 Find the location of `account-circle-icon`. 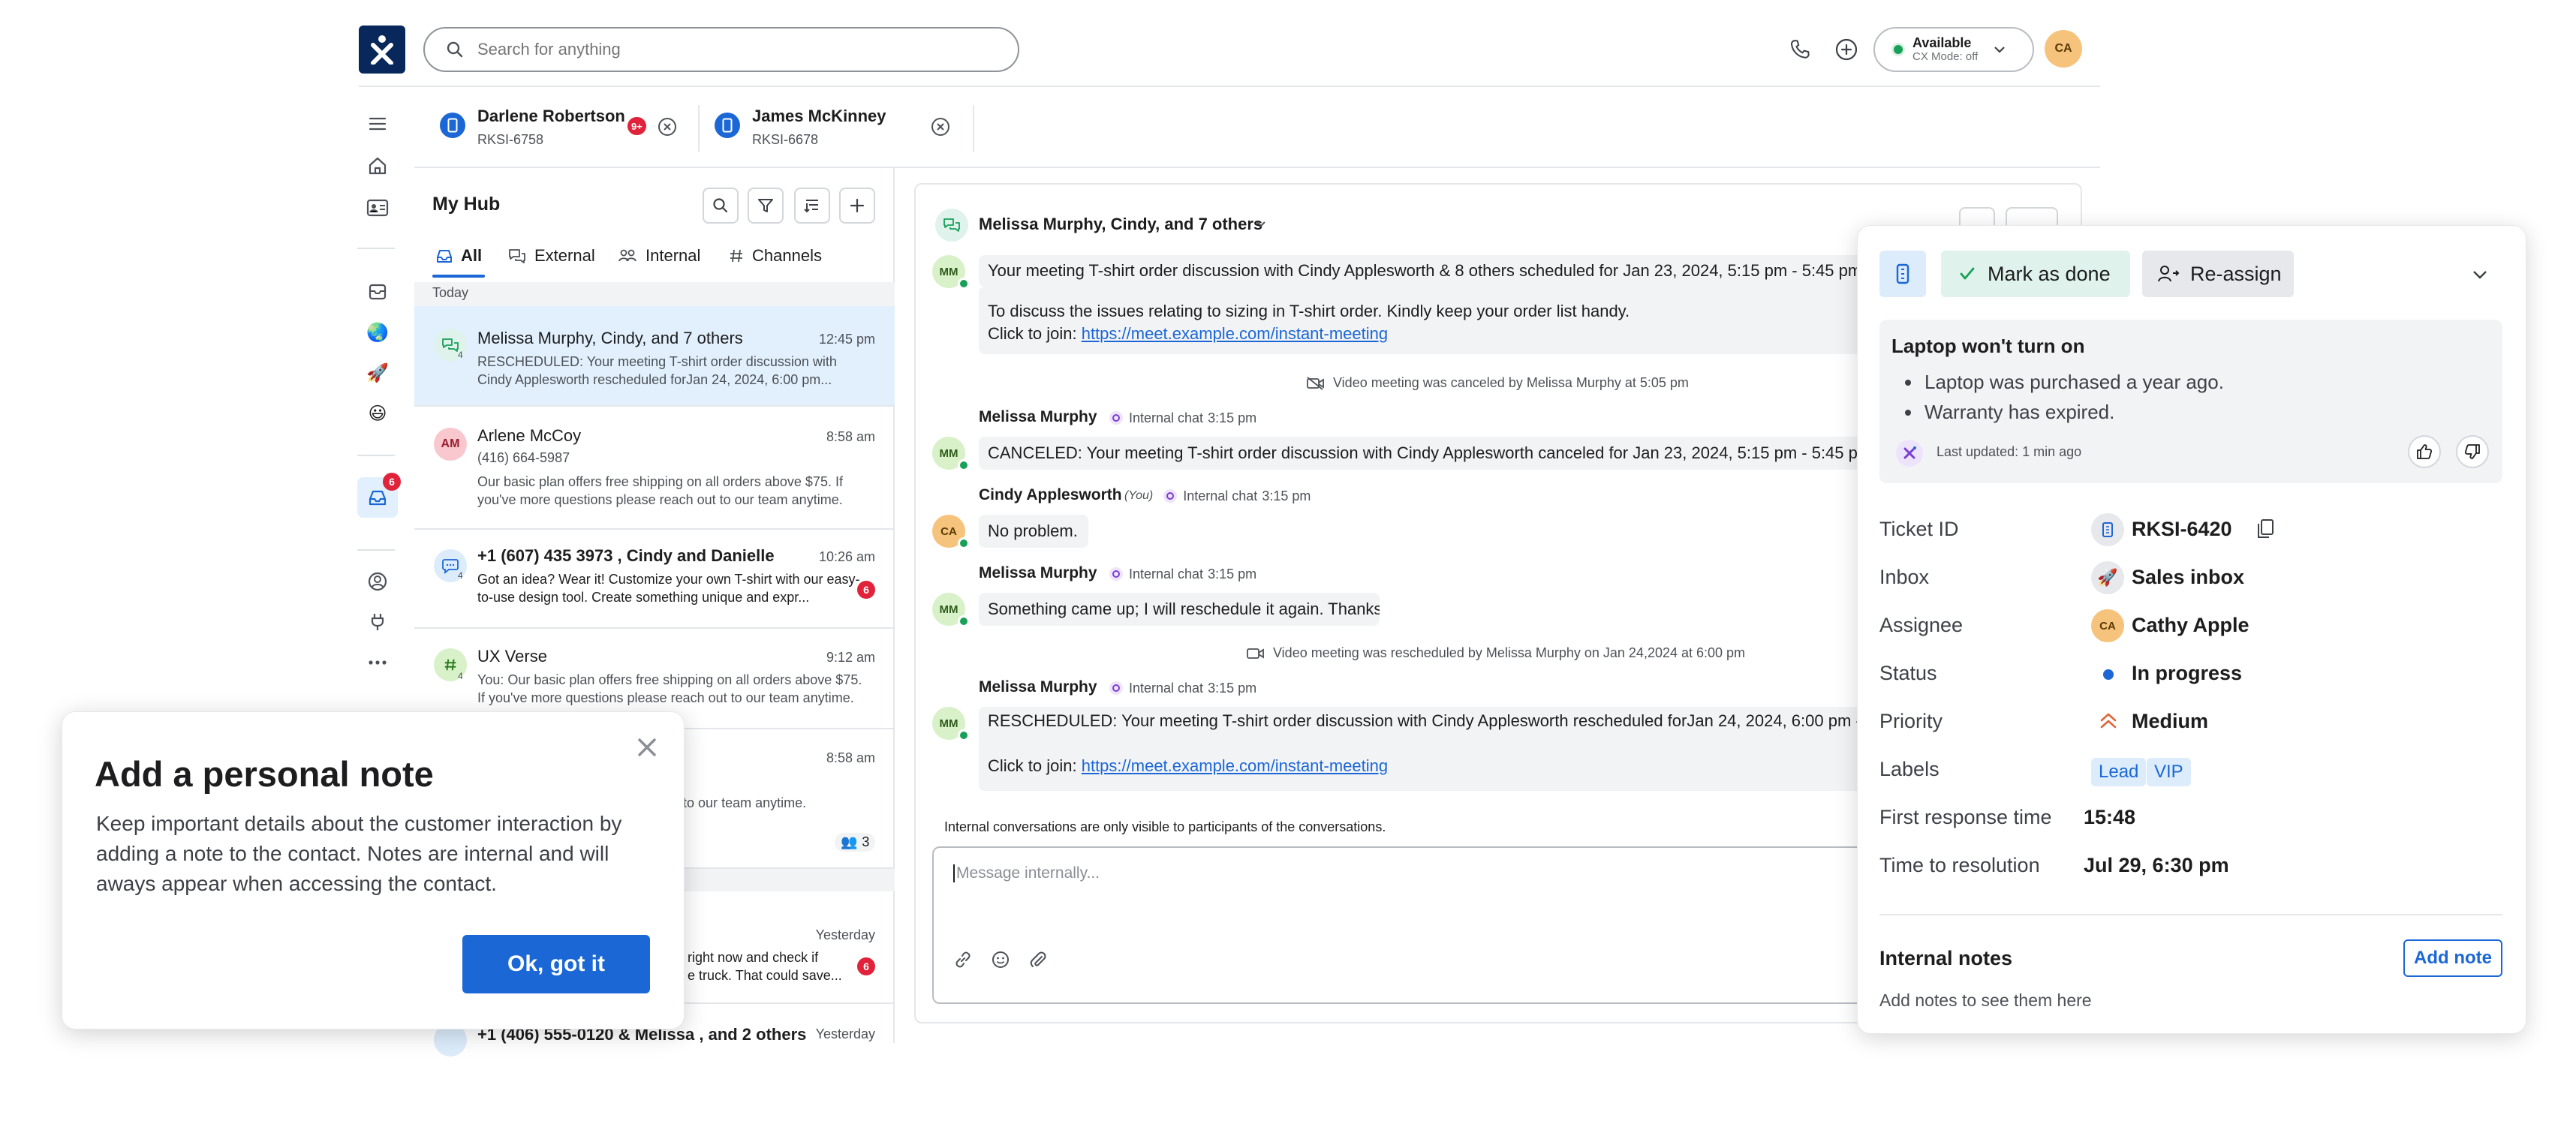

account-circle-icon is located at coordinates (377, 581).